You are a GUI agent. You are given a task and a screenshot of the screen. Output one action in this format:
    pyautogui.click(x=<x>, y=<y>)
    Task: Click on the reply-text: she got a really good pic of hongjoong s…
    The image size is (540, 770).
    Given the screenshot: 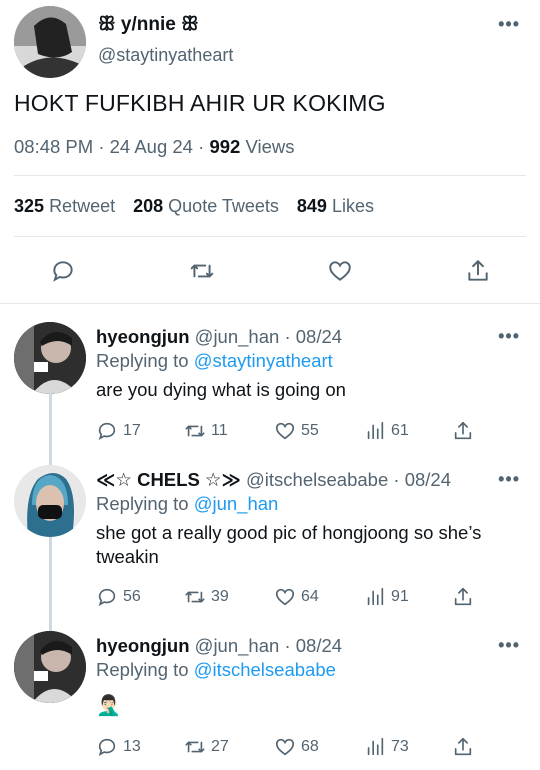 What is the action you would take?
    pyautogui.click(x=289, y=544)
    